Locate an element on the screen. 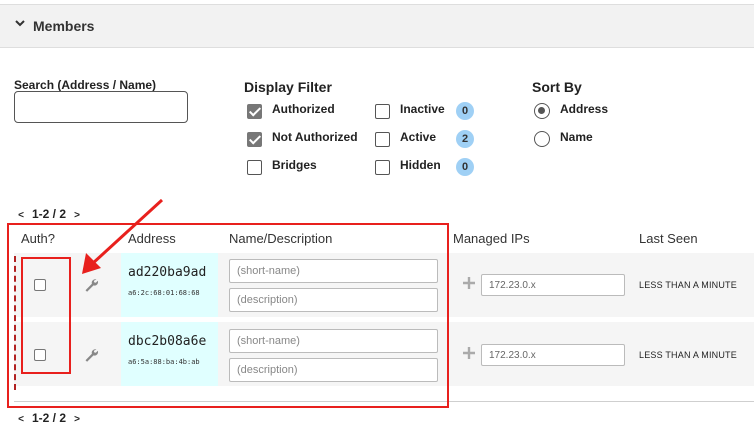 This screenshot has height=440, width=754. sort-address-label: Address is located at coordinates (584, 109).